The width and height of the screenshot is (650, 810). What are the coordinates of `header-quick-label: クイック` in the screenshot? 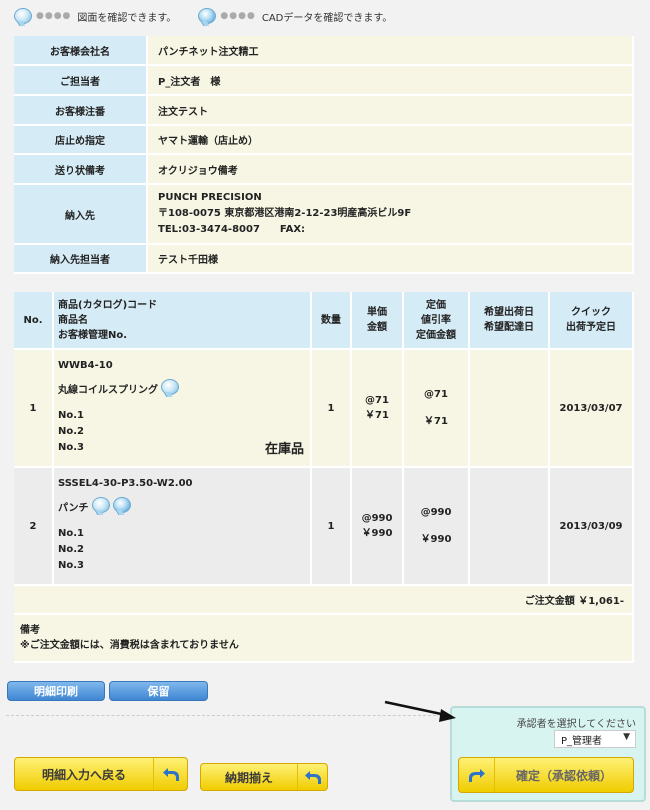 It's located at (591, 312).